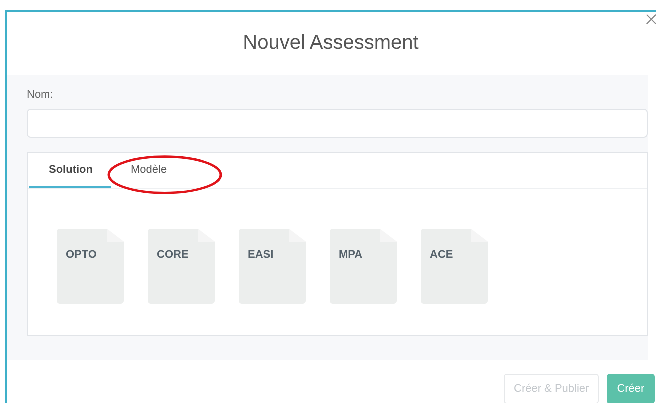 The width and height of the screenshot is (656, 403). I want to click on template-document: ACE, so click(454, 266).